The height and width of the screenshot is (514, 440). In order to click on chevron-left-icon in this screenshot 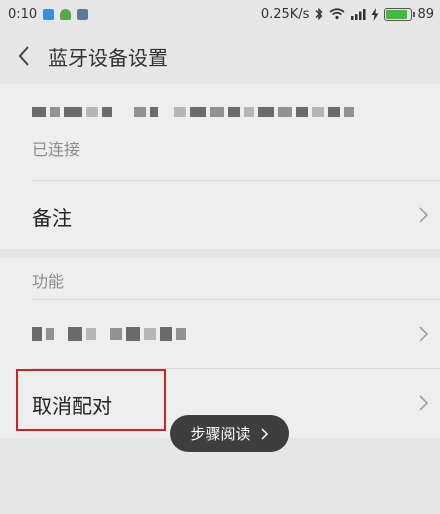, I will do `click(23, 56)`.